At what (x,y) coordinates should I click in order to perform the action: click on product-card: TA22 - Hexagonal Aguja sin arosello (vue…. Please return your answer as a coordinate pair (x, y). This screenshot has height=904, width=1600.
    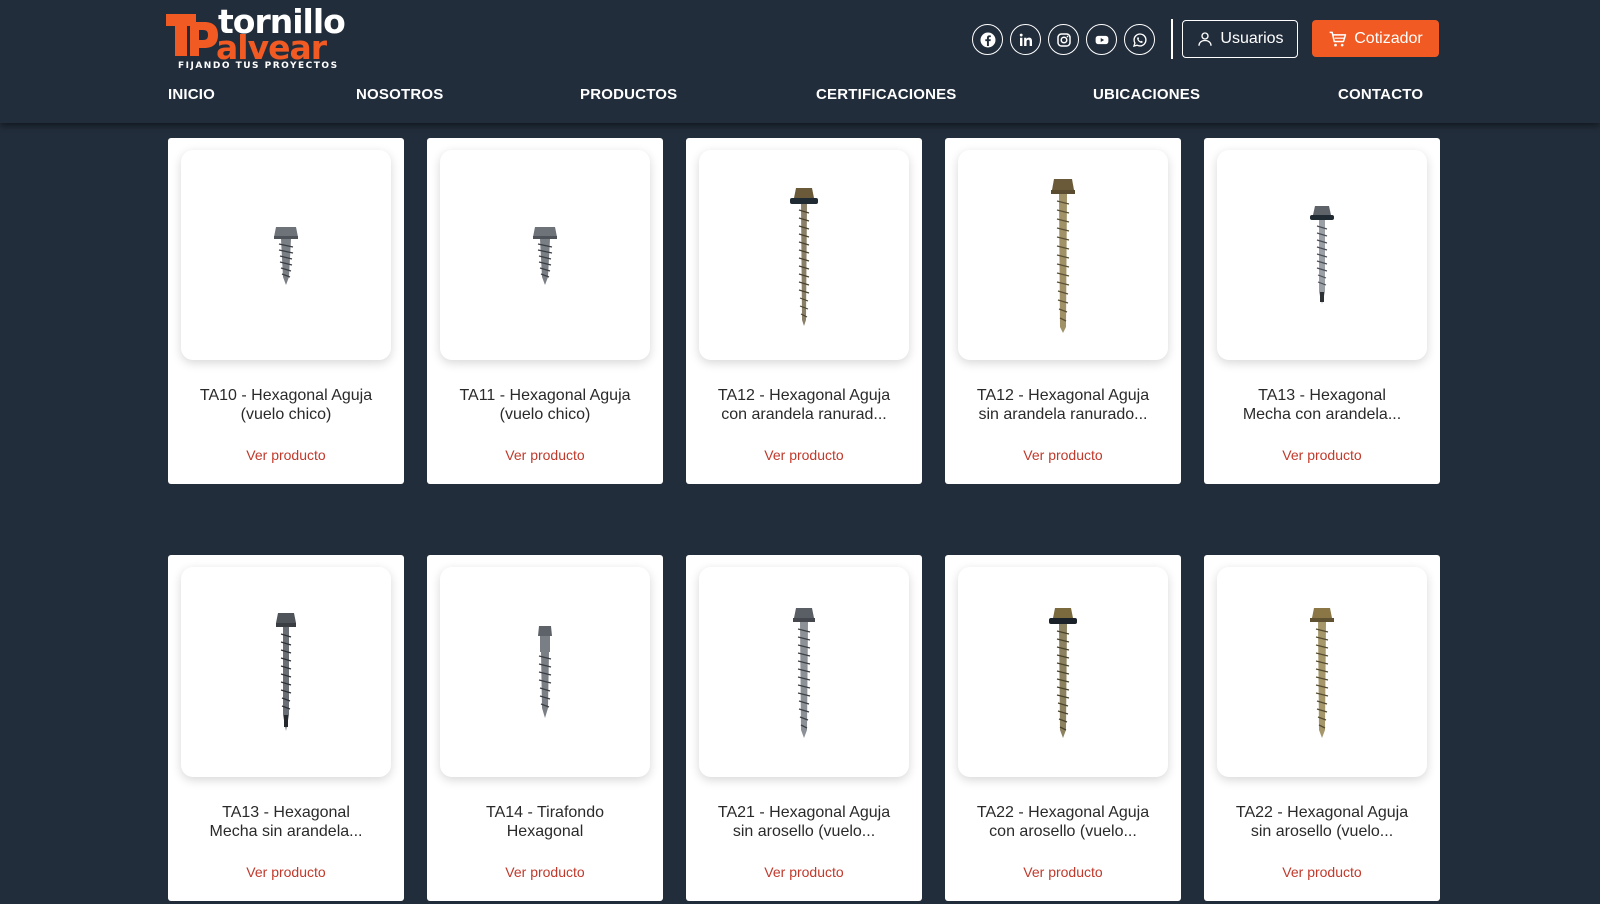
    Looking at the image, I should click on (1322, 728).